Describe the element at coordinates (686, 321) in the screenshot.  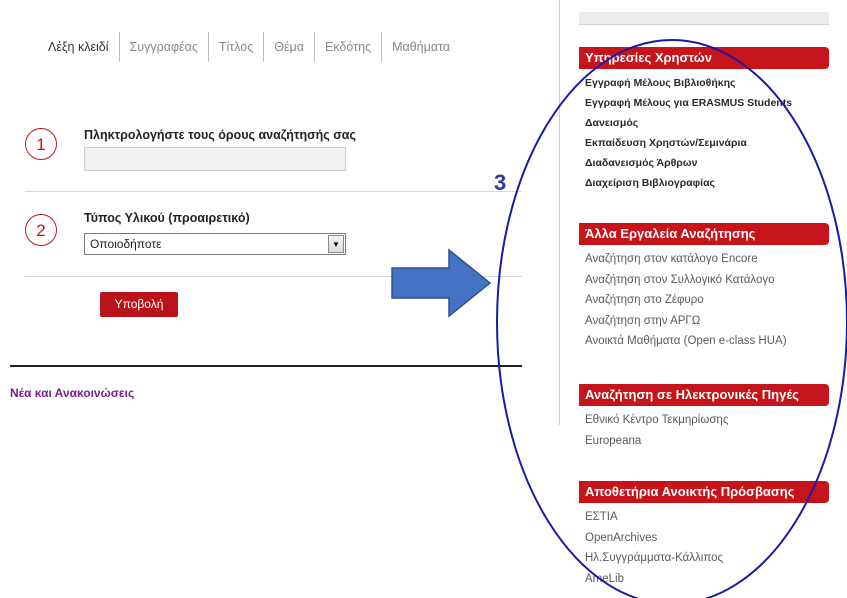
I see `link-argo: Αναζήτηση στην ΑΡΓΩ` at that location.